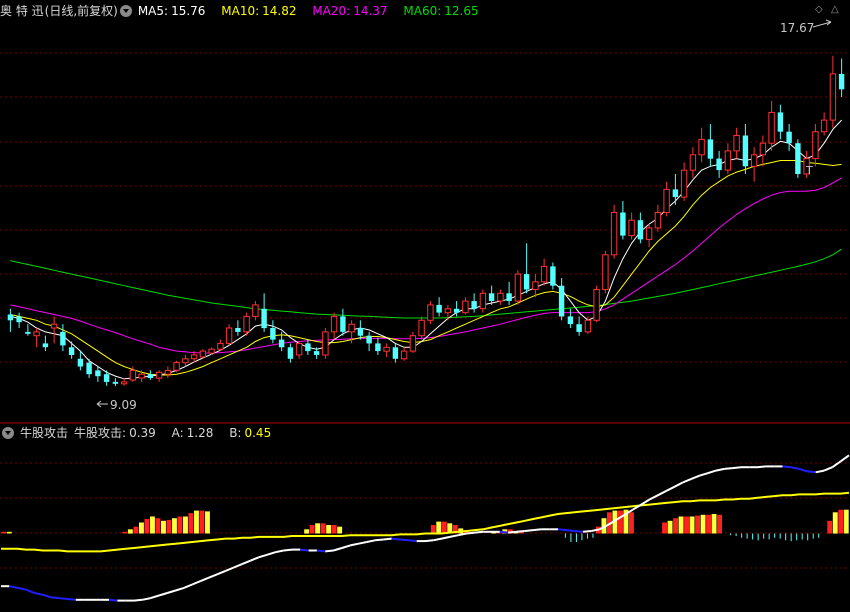 This screenshot has width=850, height=612. I want to click on ma10-label: MA10: 14.82, so click(259, 11).